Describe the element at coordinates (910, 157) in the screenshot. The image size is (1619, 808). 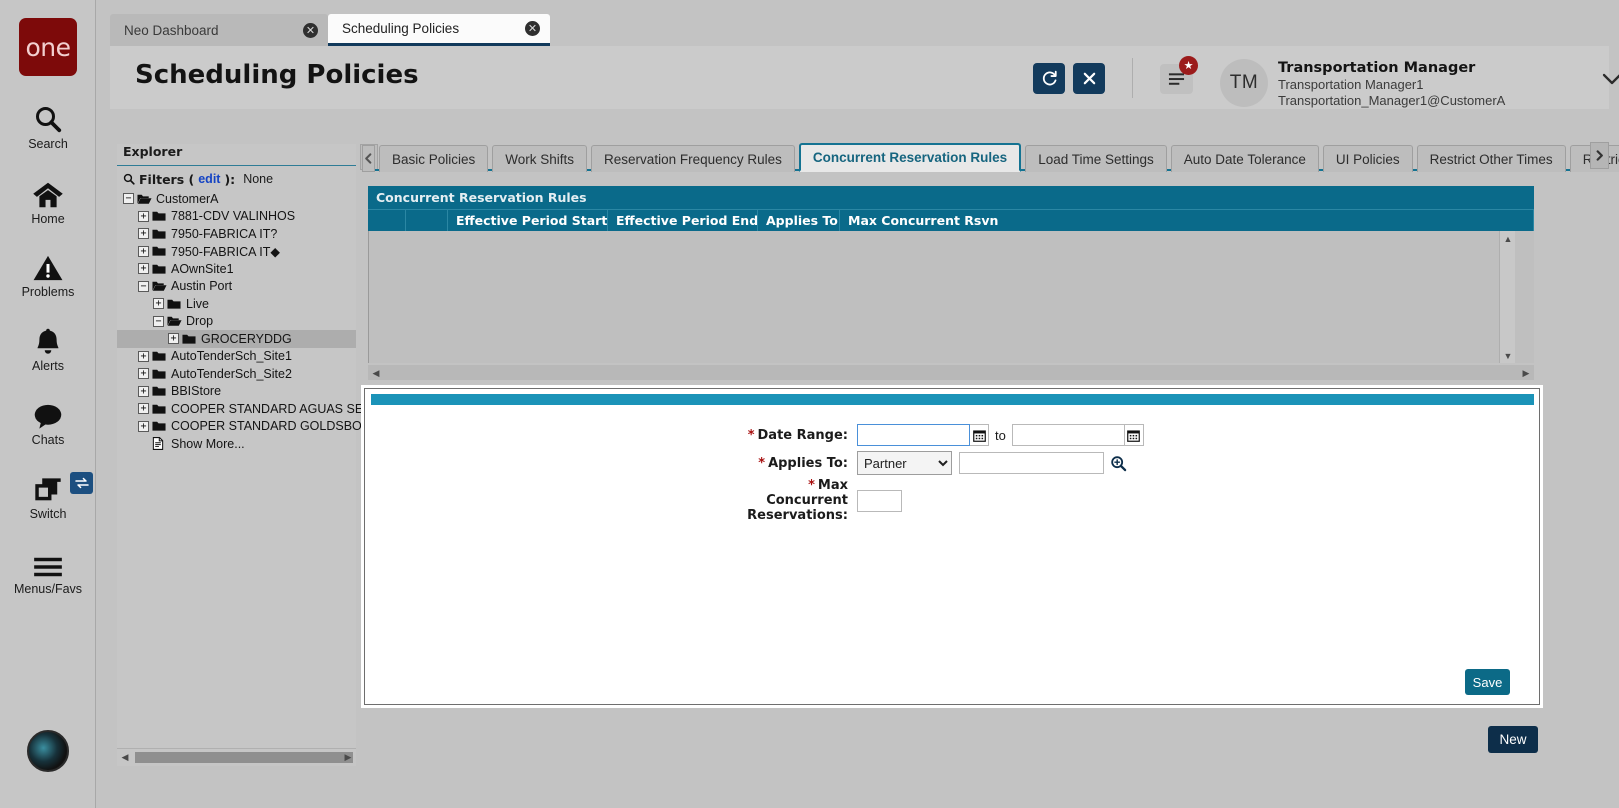
I see `tab-concurrent-reservation-rules: Concurrent Reservation Rules` at that location.